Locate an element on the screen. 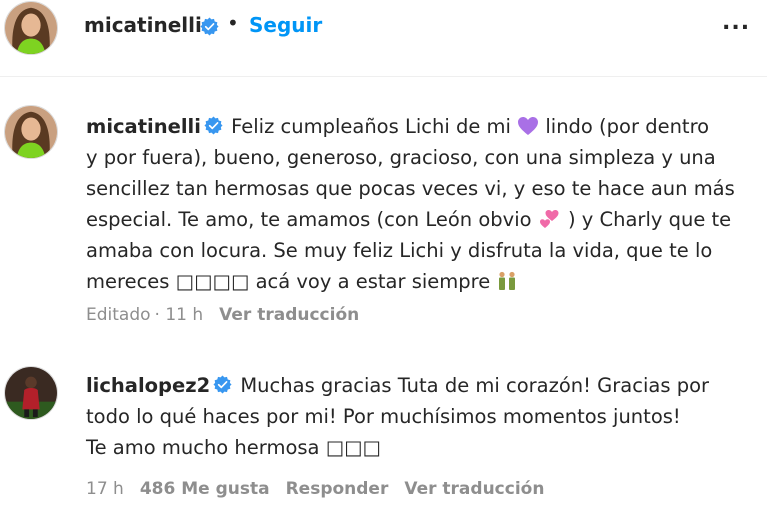 This screenshot has width=767, height=528. two-hearts-icon is located at coordinates (549, 219).